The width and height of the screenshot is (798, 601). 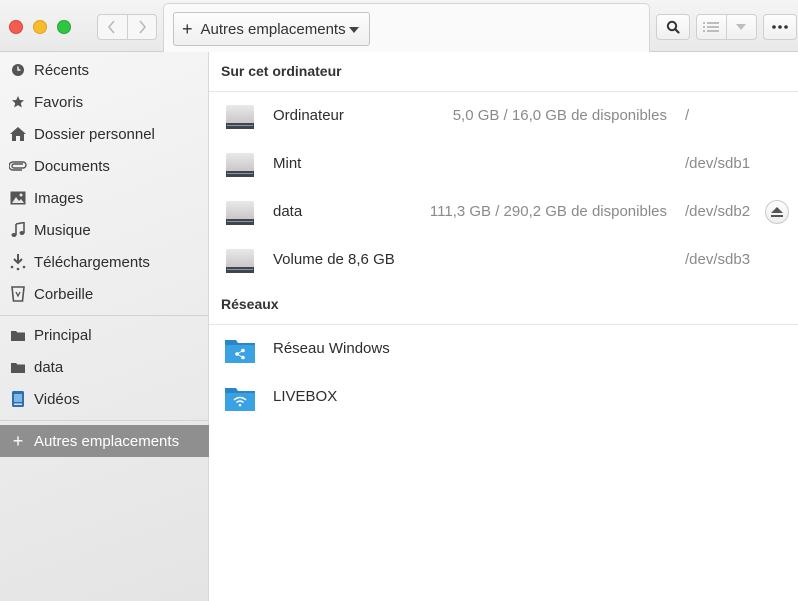 I want to click on home-icon, so click(x=18, y=134).